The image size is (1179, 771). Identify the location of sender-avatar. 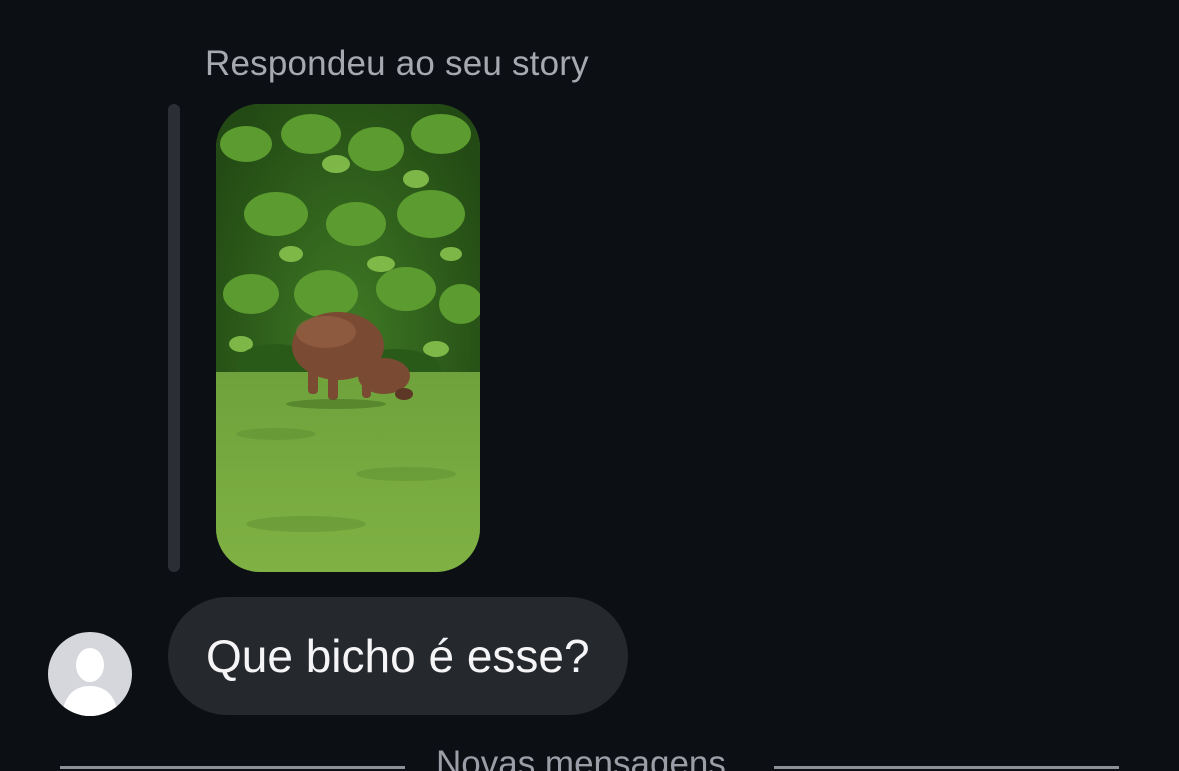
(90, 674).